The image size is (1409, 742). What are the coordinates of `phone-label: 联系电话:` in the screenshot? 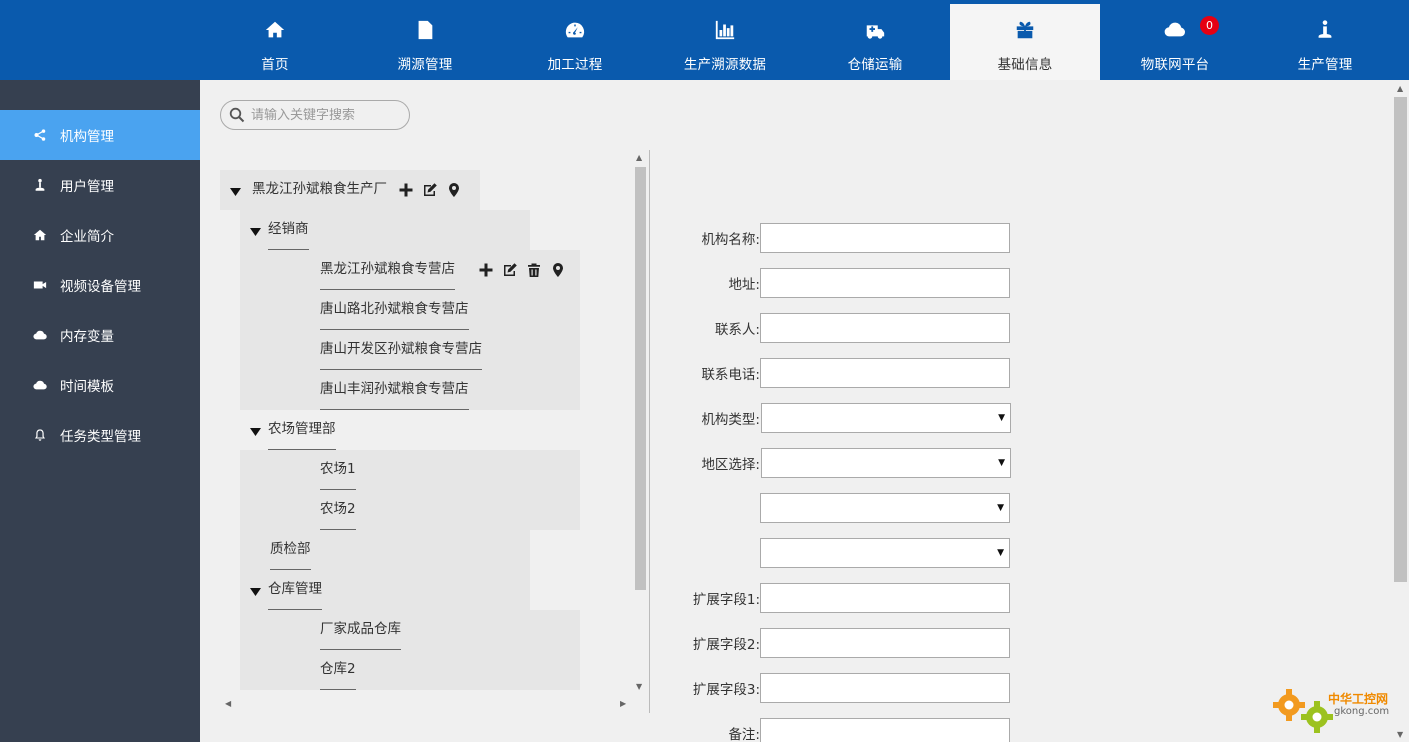 It's located at (730, 375).